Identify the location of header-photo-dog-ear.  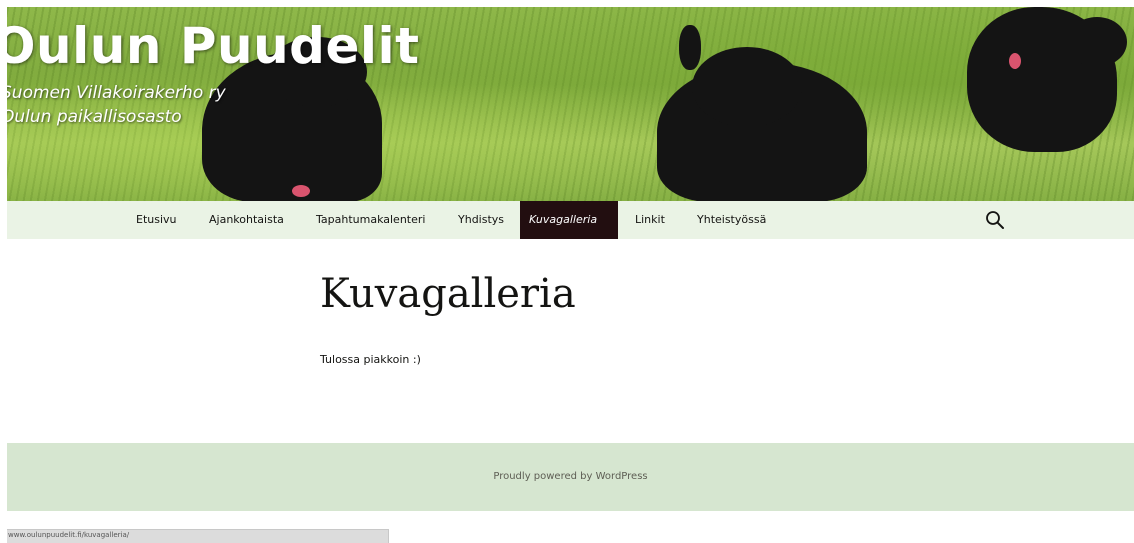
(690, 47).